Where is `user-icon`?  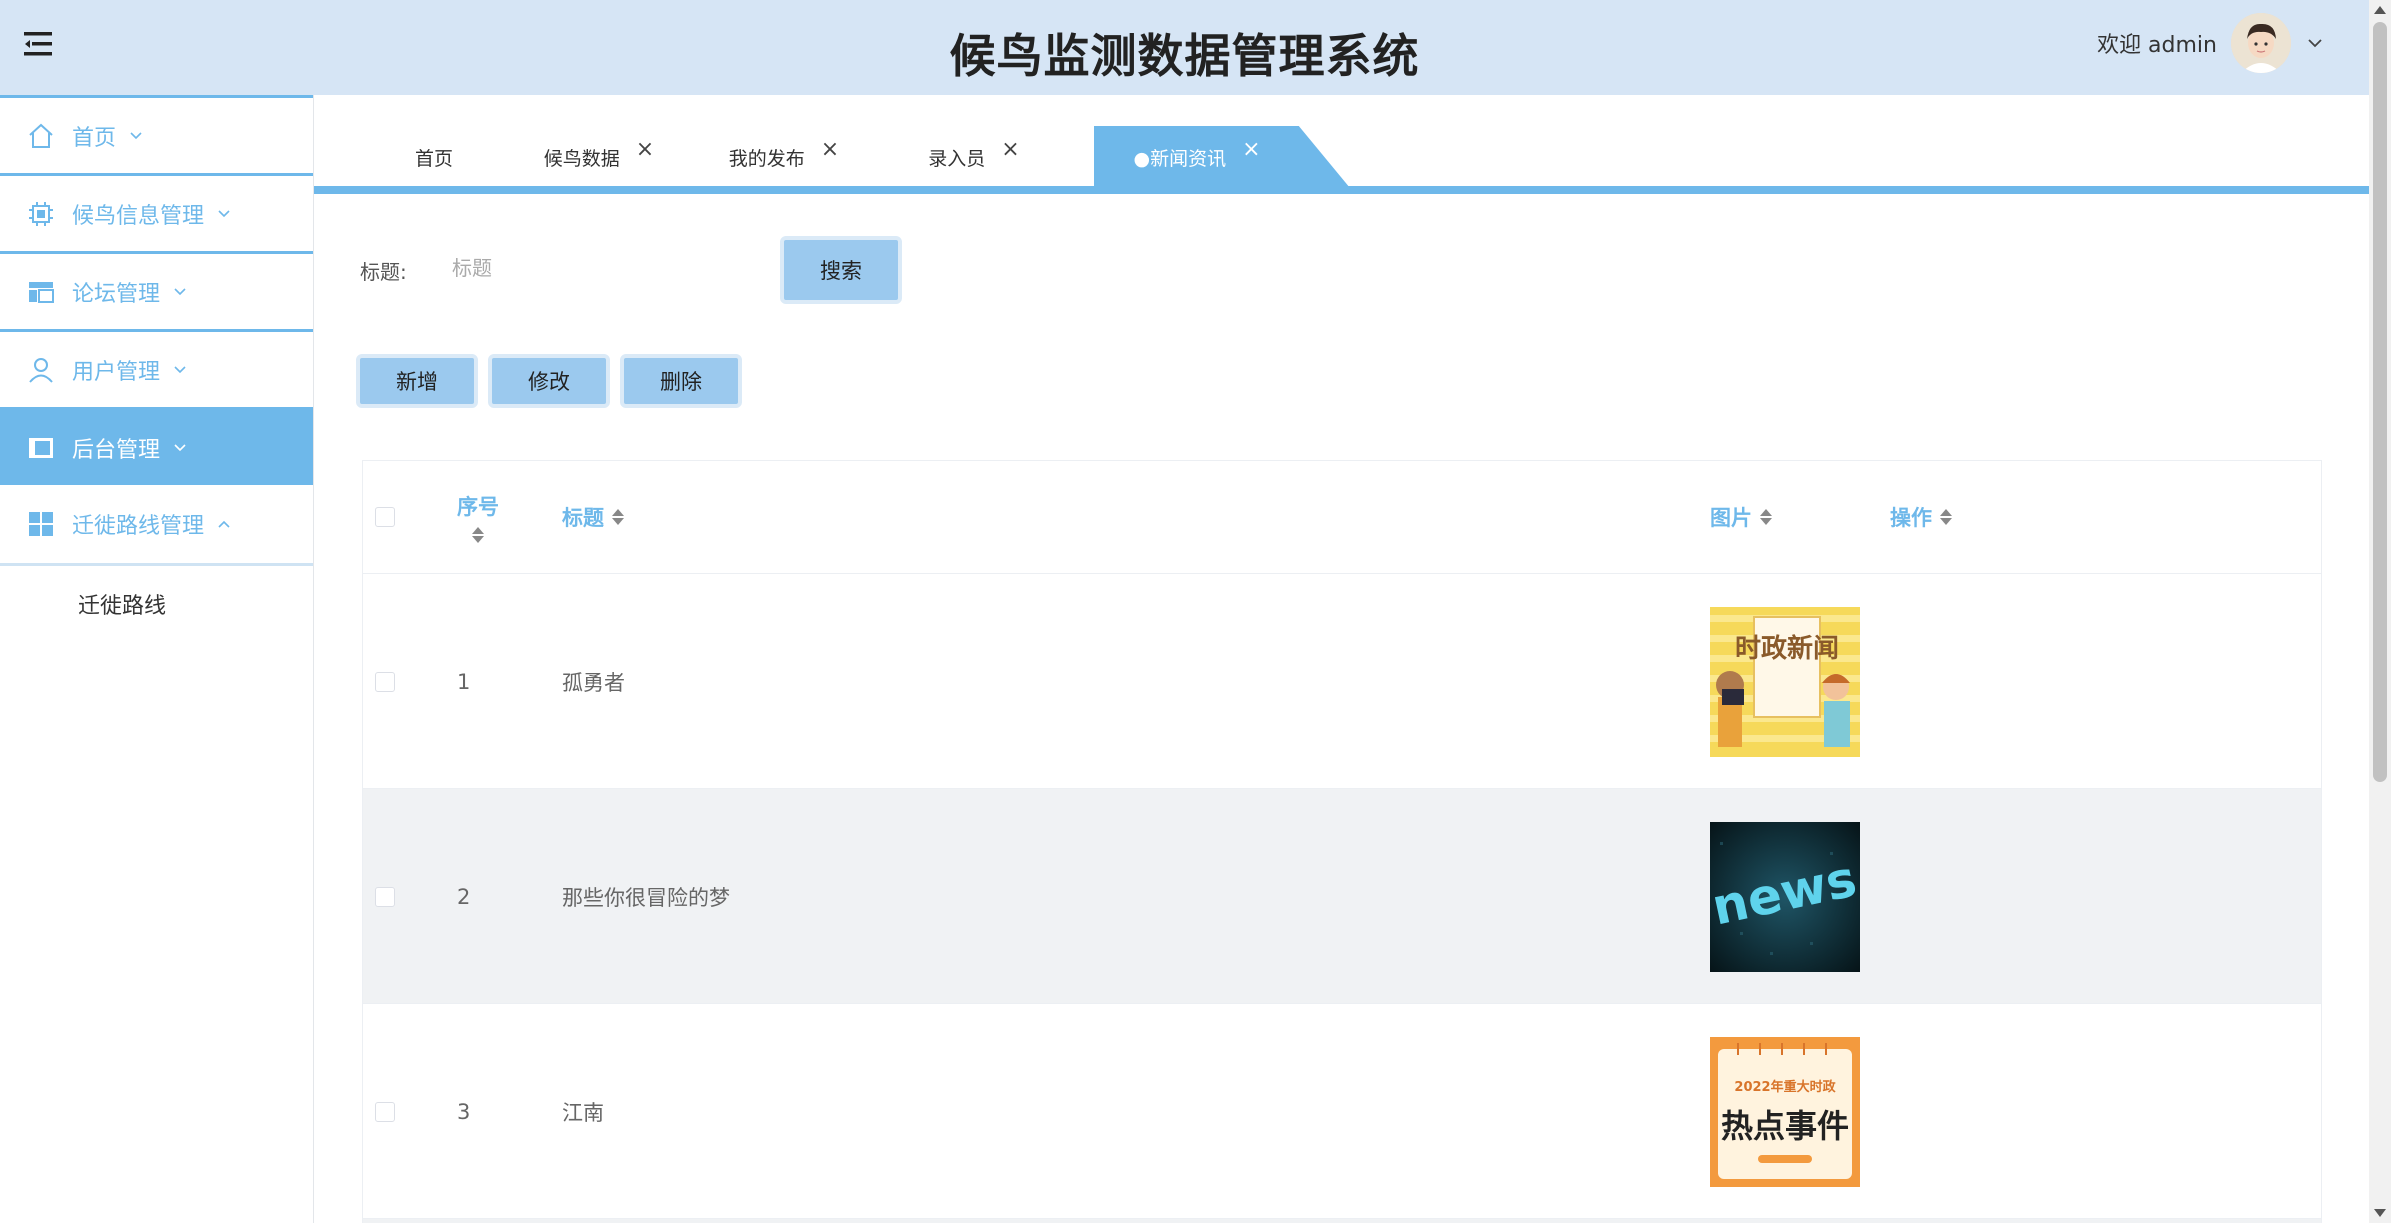
user-icon is located at coordinates (41, 370).